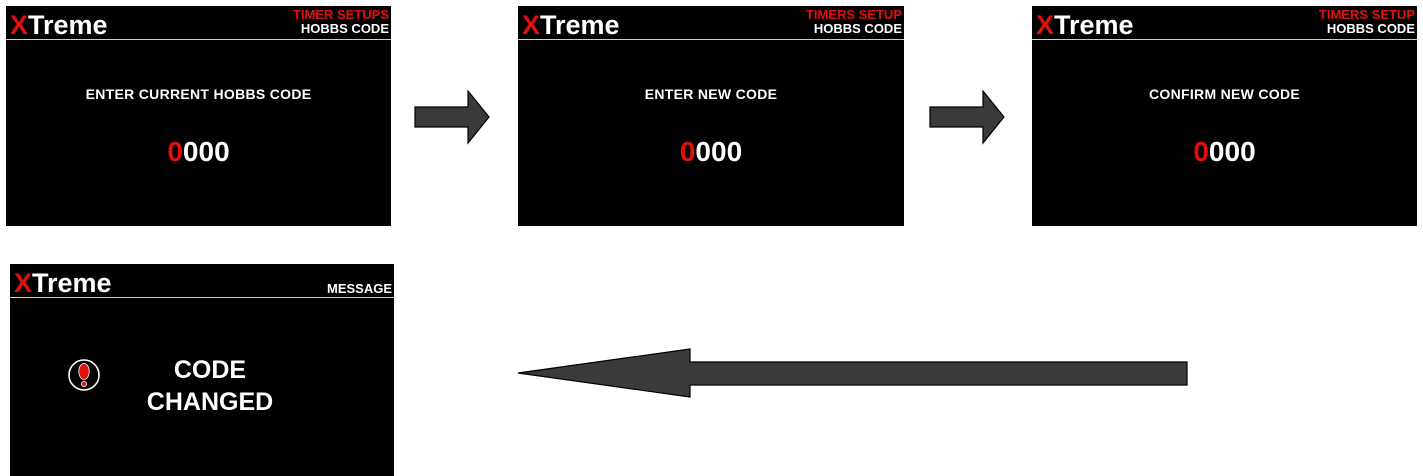 The height and width of the screenshot is (476, 1423). I want to click on alert-exclamation-icon, so click(84, 375).